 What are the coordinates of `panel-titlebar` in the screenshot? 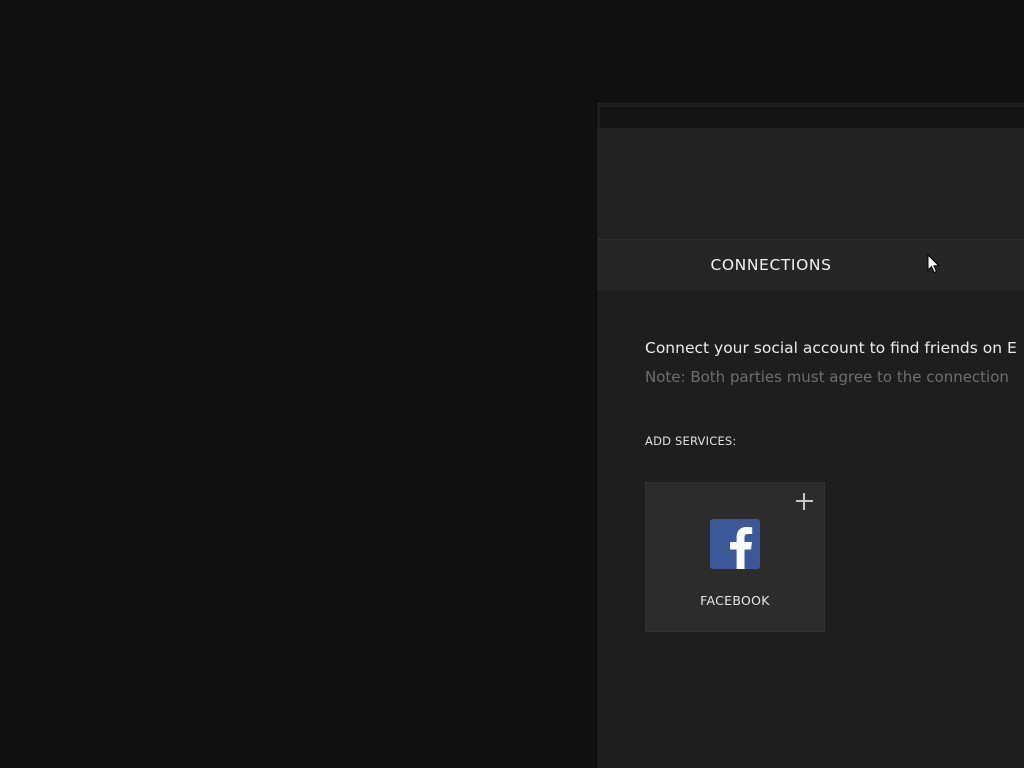 It's located at (812, 117).